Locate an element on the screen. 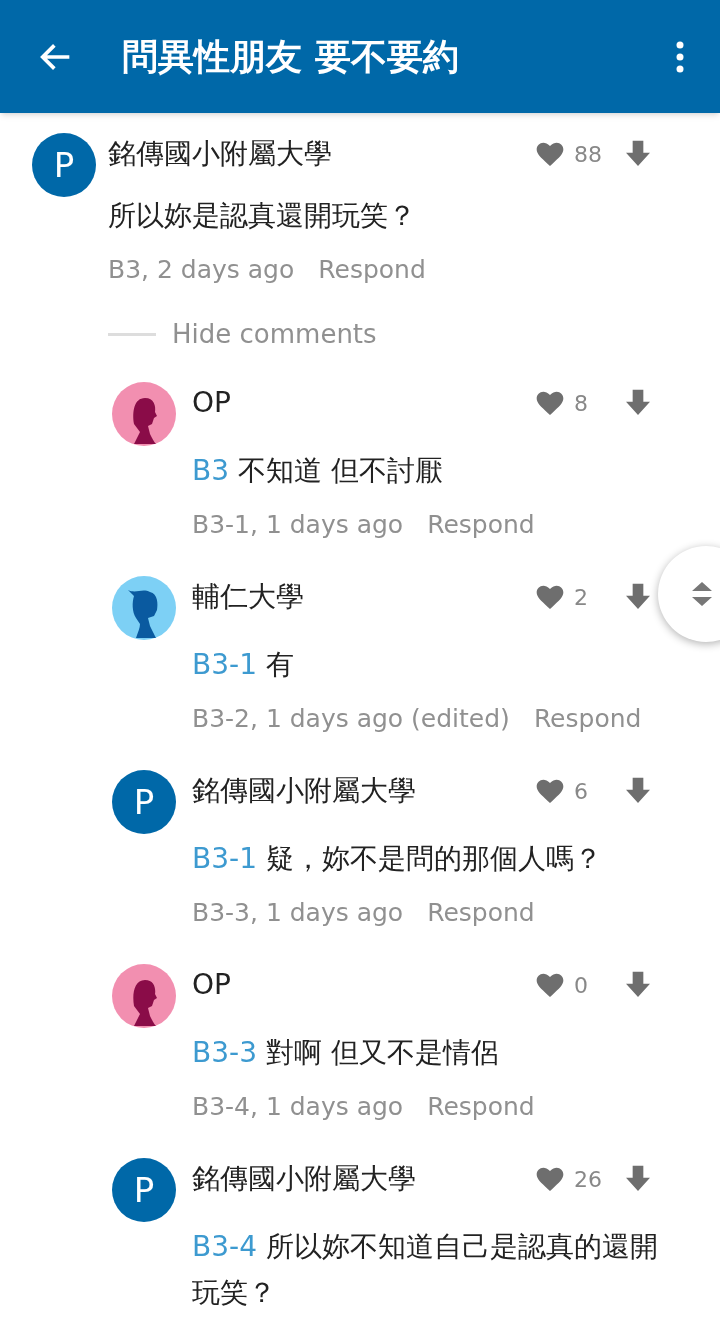 This screenshot has height=1333, width=720. reply-text: B3-1 疑，妳不是問的那個人嗎？ is located at coordinates (397, 859).